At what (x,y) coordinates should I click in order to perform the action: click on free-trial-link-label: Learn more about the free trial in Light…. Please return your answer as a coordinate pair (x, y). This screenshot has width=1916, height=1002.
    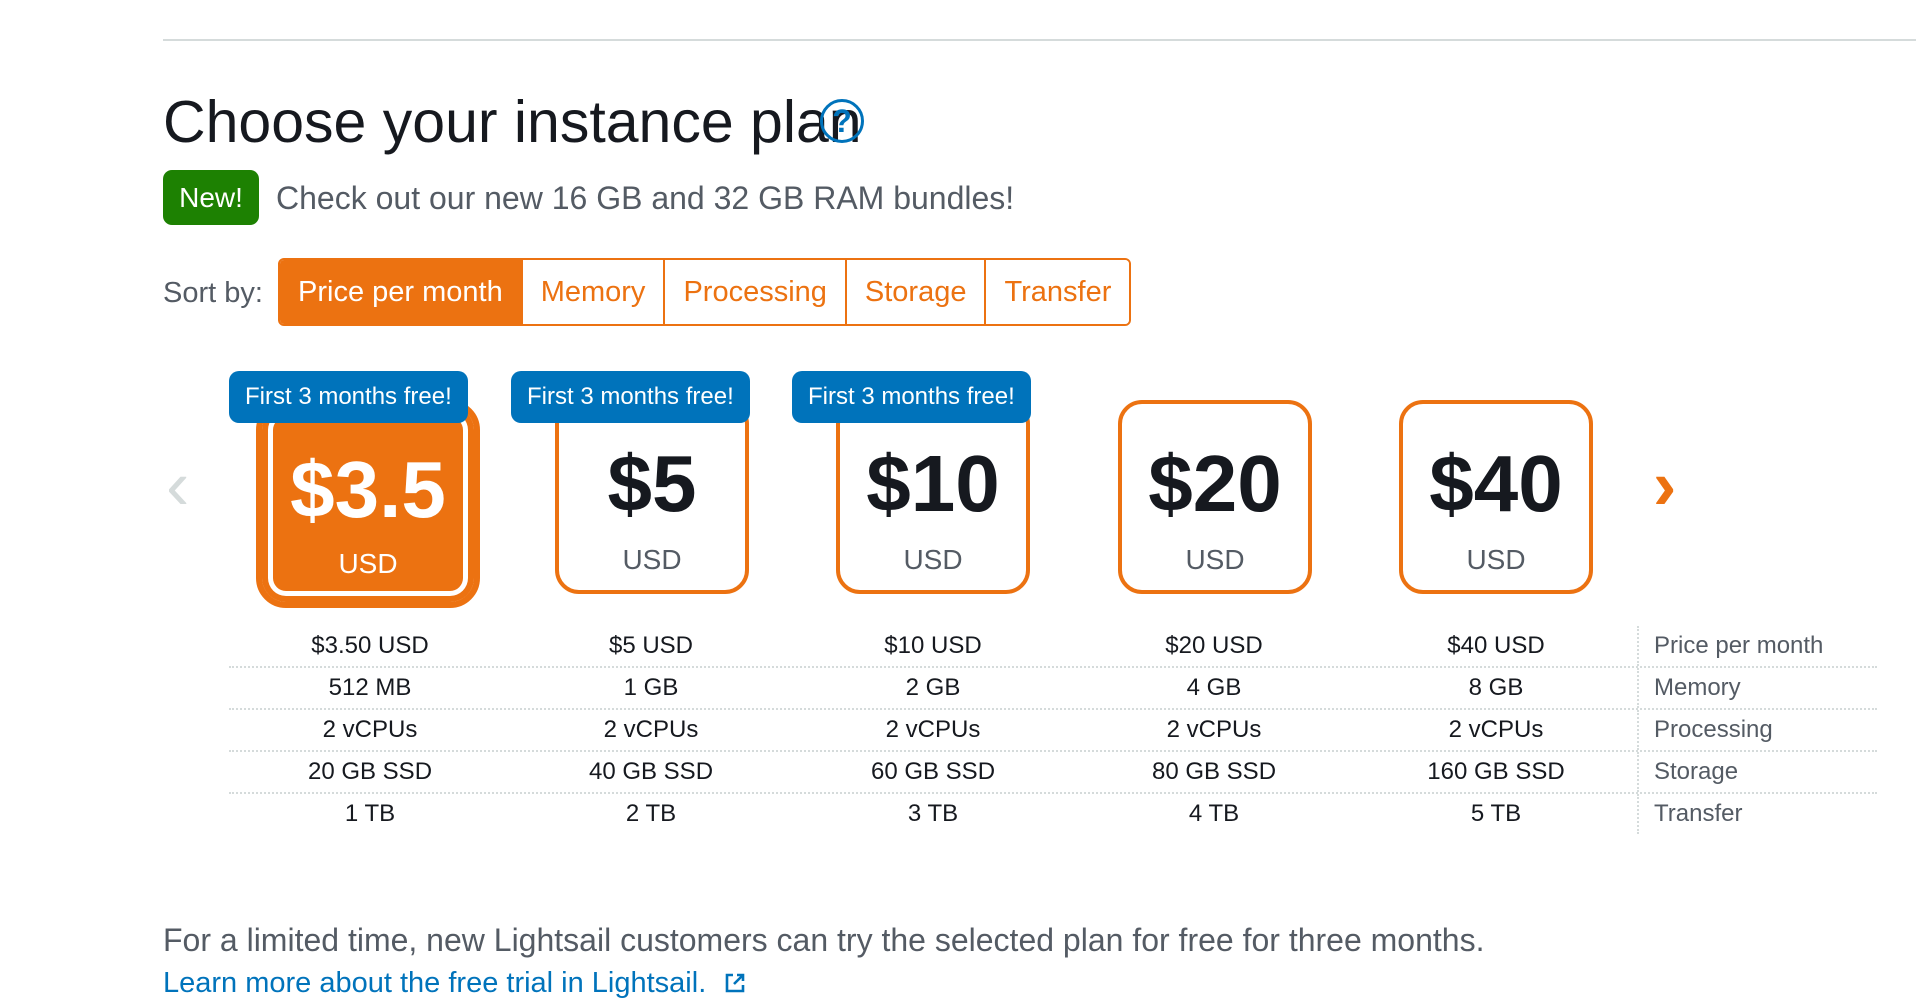
    Looking at the image, I should click on (435, 983).